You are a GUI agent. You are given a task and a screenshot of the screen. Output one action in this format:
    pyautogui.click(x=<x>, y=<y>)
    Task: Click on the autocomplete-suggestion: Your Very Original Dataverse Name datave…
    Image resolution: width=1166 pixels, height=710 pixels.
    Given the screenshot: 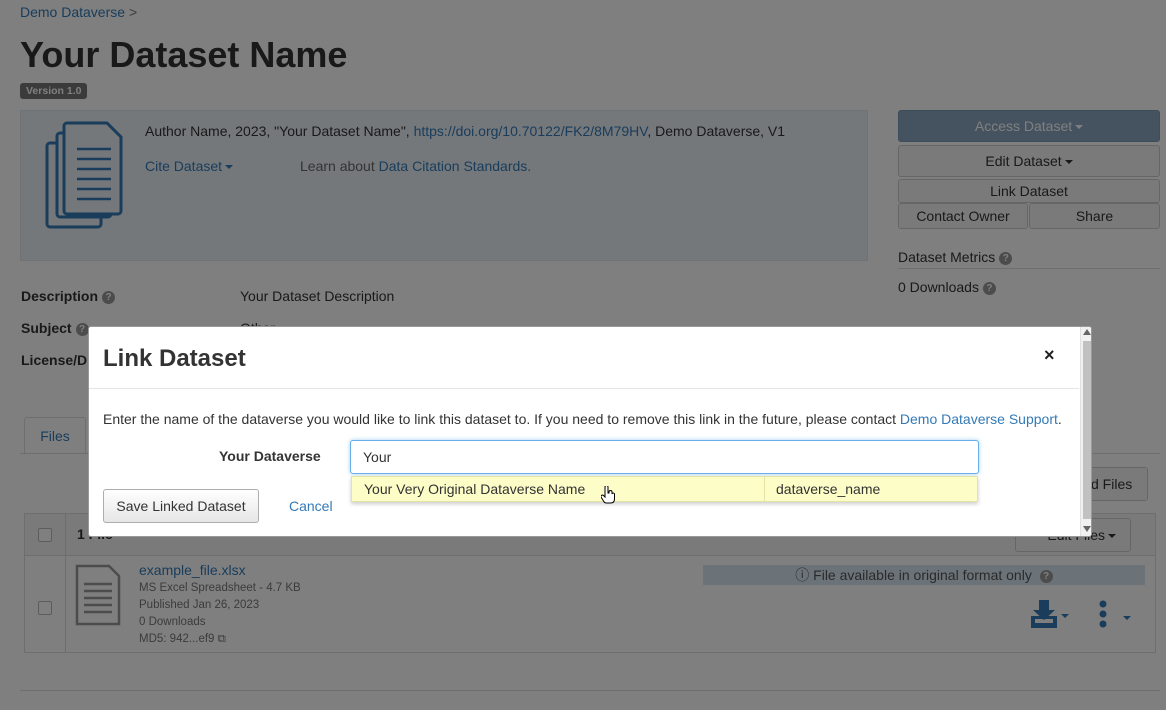 What is the action you would take?
    pyautogui.click(x=664, y=489)
    